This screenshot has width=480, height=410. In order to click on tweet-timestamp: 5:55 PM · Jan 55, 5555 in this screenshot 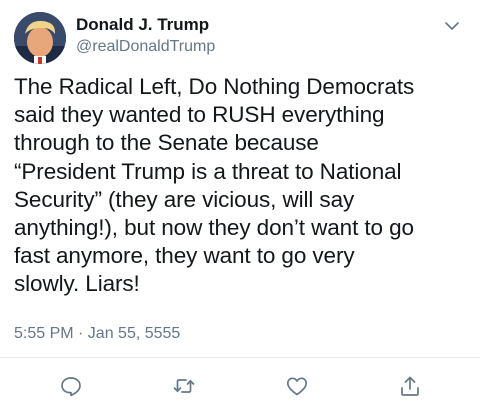, I will do `click(97, 334)`.